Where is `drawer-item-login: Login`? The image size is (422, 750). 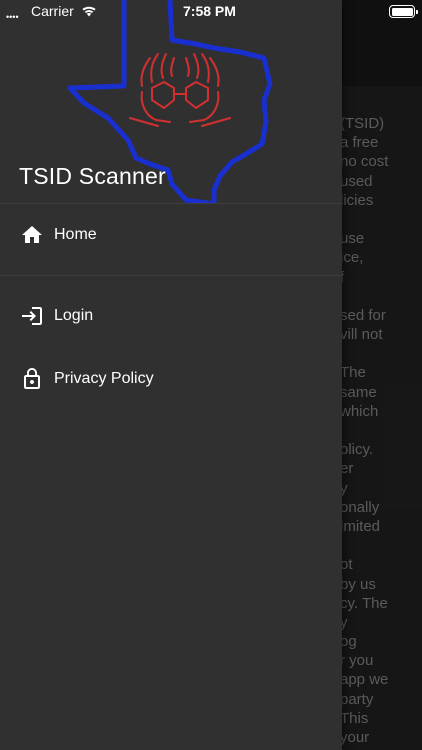
drawer-item-login: Login is located at coordinates (171, 316).